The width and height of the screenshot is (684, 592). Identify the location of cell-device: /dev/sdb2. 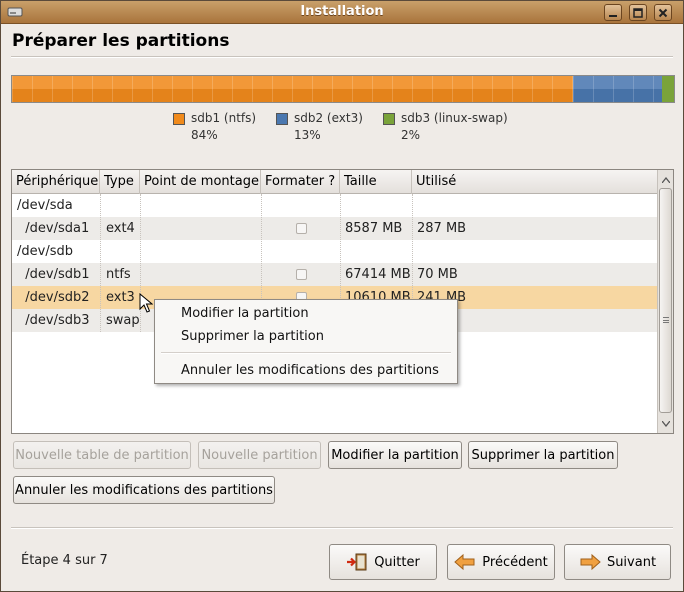
(53, 297).